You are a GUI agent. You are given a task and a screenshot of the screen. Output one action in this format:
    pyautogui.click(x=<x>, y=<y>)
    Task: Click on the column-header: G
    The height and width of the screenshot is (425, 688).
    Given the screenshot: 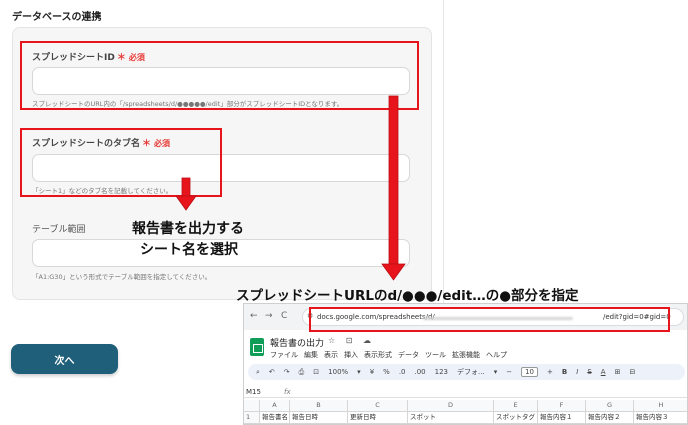 What is the action you would take?
    pyautogui.click(x=610, y=406)
    